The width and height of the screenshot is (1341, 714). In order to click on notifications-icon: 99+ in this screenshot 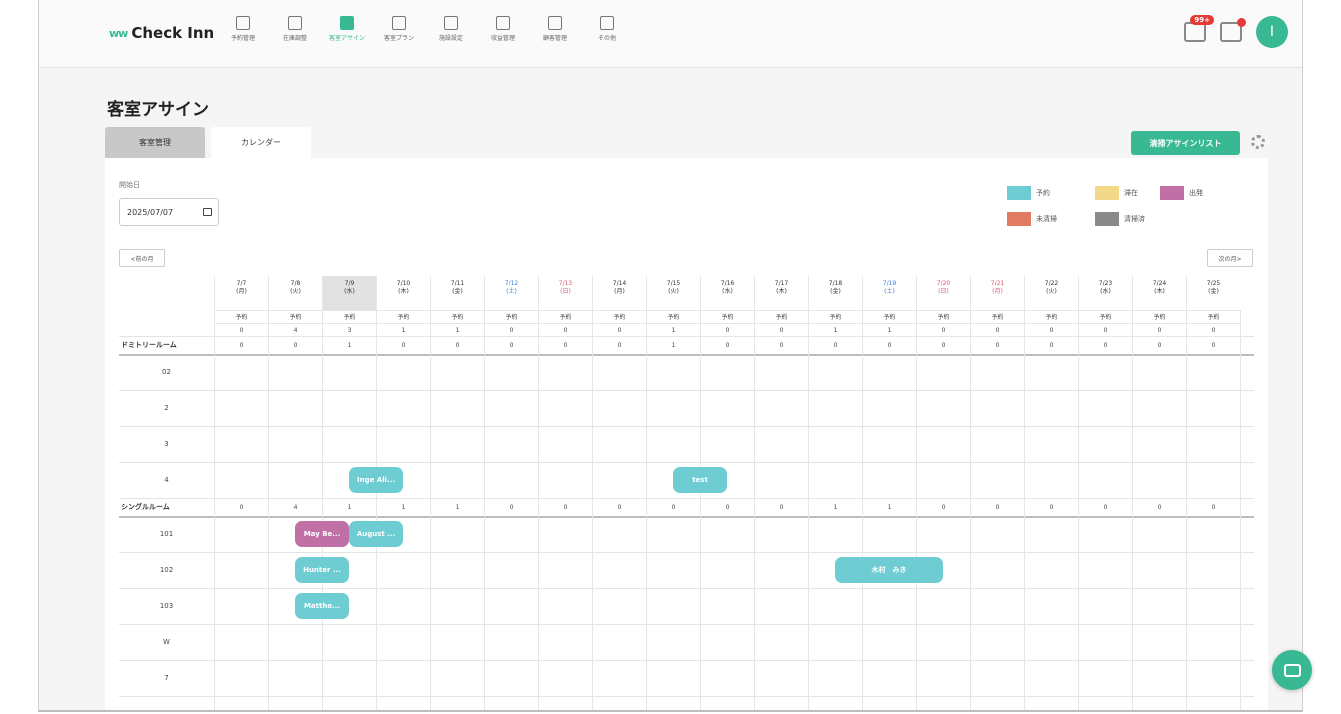, I will do `click(1199, 28)`.